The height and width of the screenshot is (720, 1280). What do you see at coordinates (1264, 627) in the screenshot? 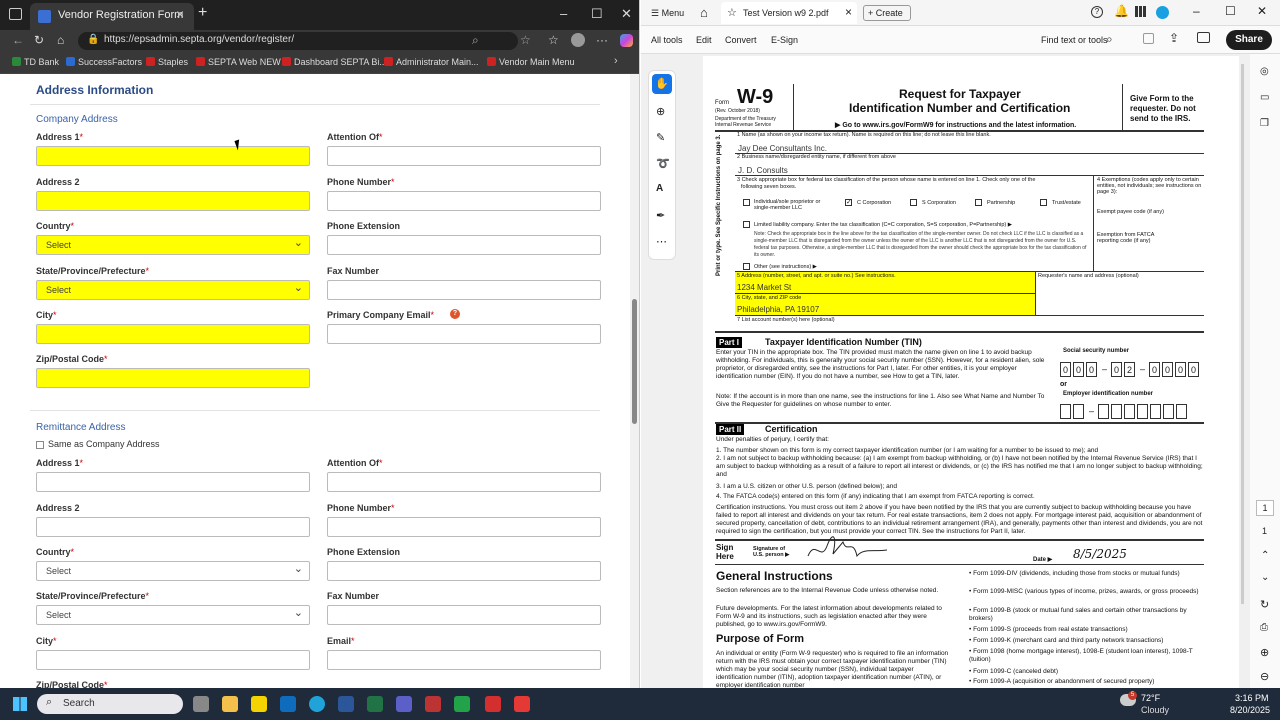
I see `page-fit-icon: ⎙` at bounding box center [1264, 627].